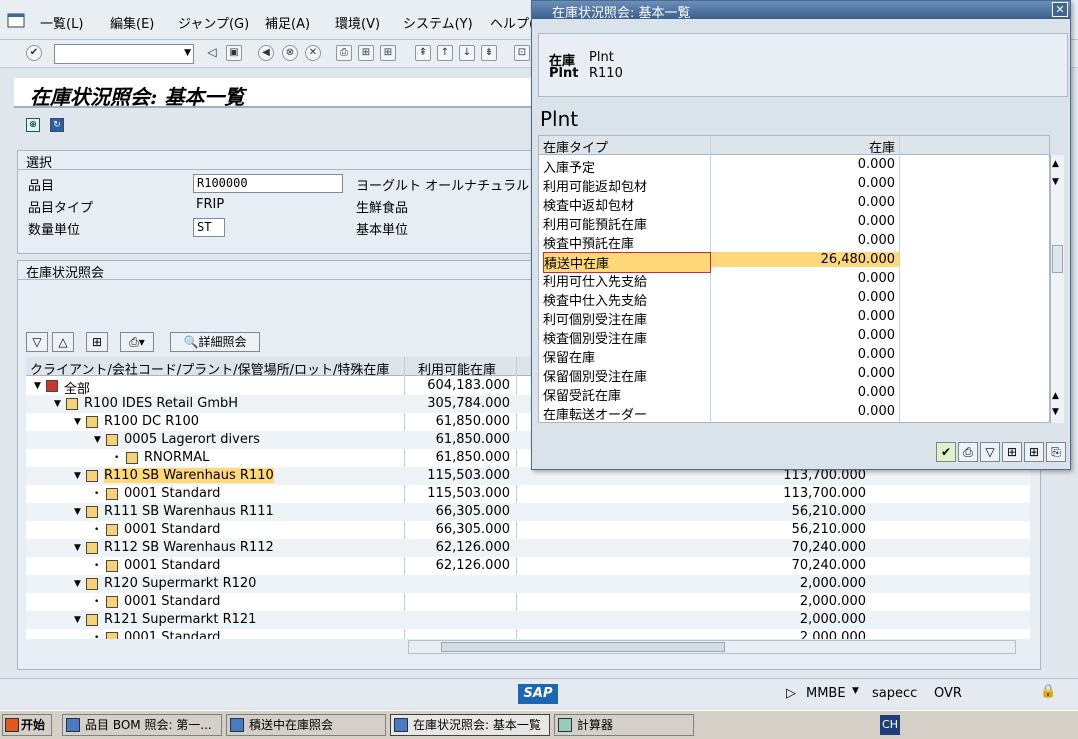 The height and width of the screenshot is (739, 1078). I want to click on export-icon: ⎘, so click(1056, 452).